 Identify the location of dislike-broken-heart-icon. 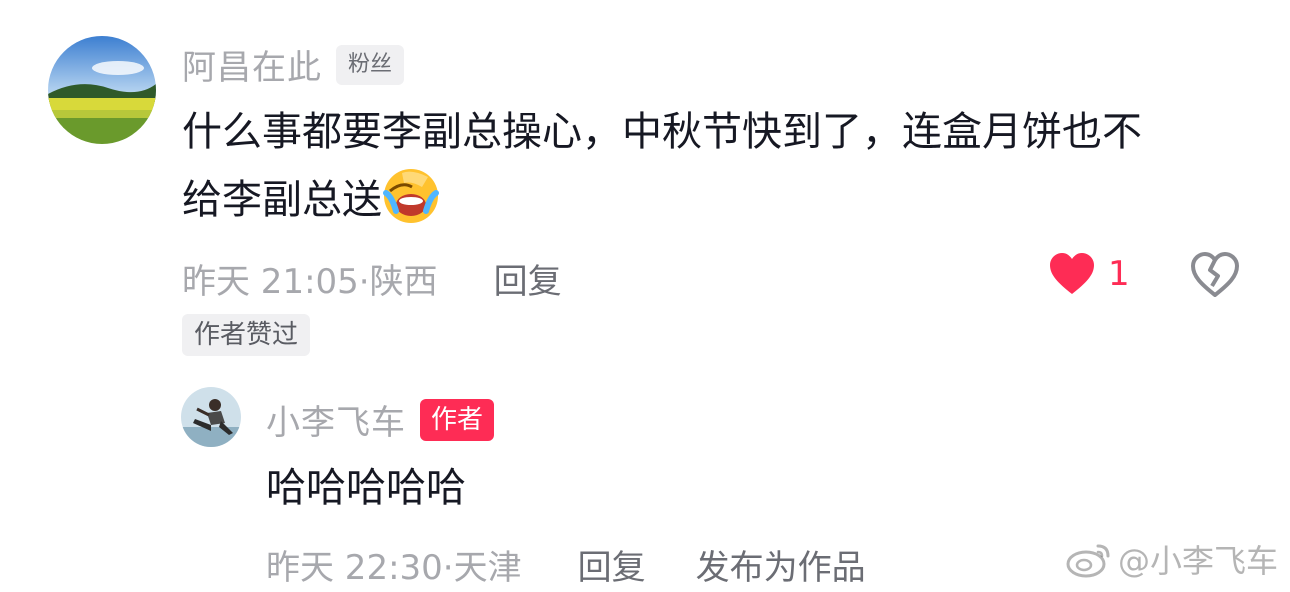
(1215, 275).